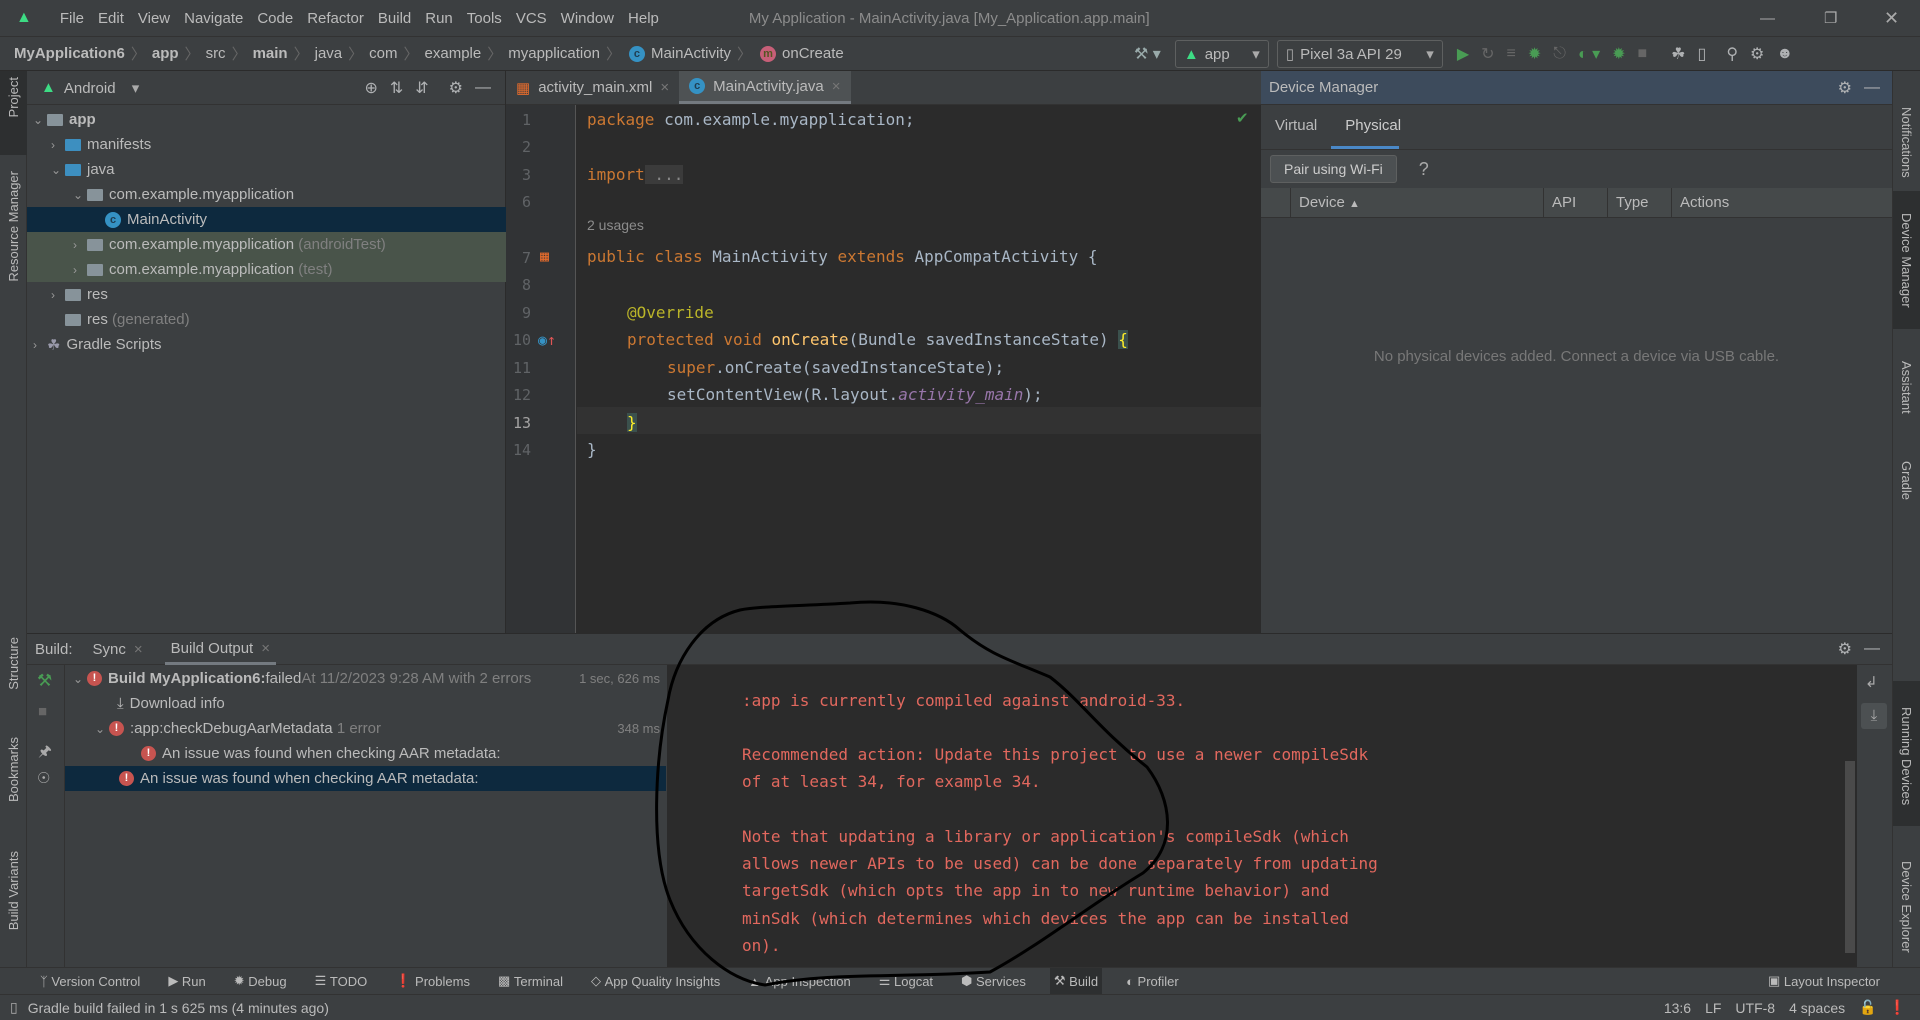 Image resolution: width=1920 pixels, height=1020 pixels. What do you see at coordinates (260, 981) in the screenshot?
I see `toolwindow-debug: ✹ Debug` at bounding box center [260, 981].